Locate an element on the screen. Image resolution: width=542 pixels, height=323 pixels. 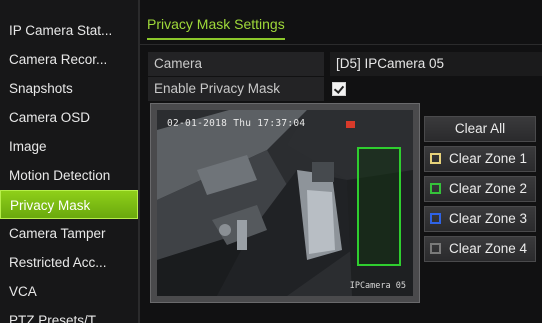
zone-1-color-swatch is located at coordinates (435, 158).